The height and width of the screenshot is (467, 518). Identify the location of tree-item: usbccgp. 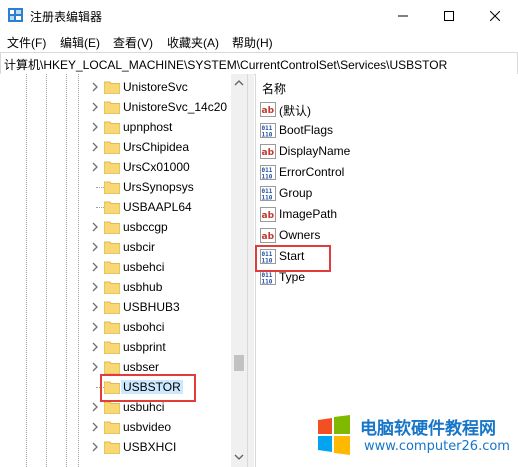
(165, 227).